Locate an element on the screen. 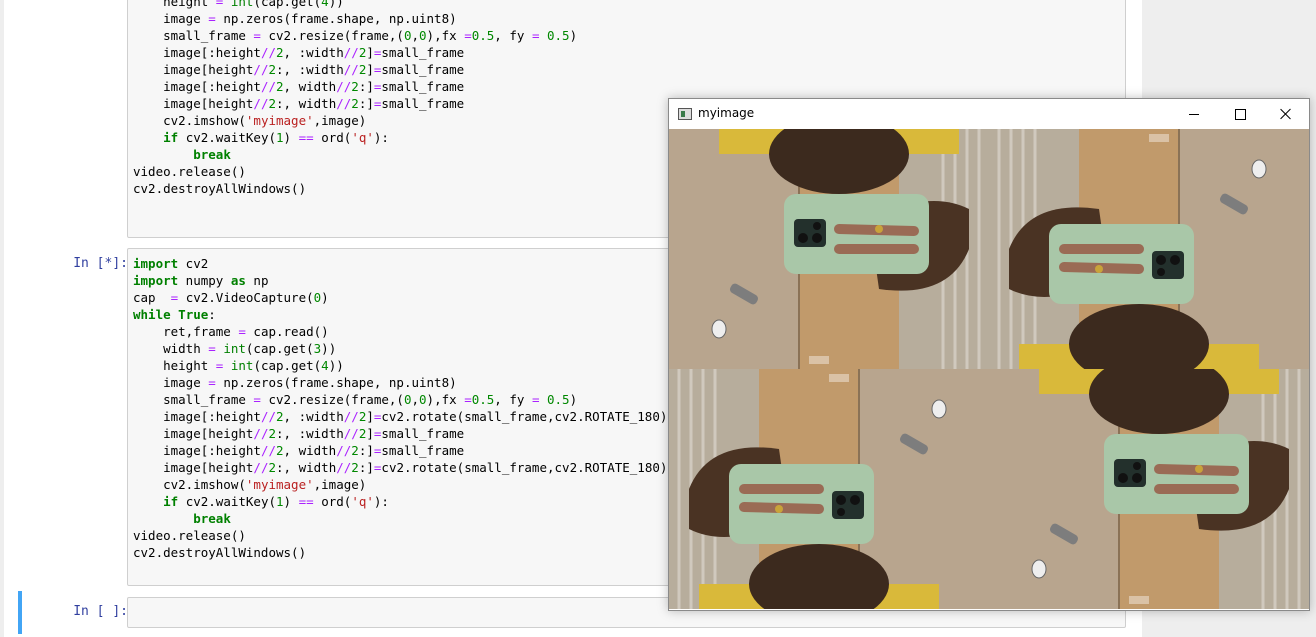 Image resolution: width=1316 pixels, height=637 pixels. close-icon is located at coordinates (1286, 114).